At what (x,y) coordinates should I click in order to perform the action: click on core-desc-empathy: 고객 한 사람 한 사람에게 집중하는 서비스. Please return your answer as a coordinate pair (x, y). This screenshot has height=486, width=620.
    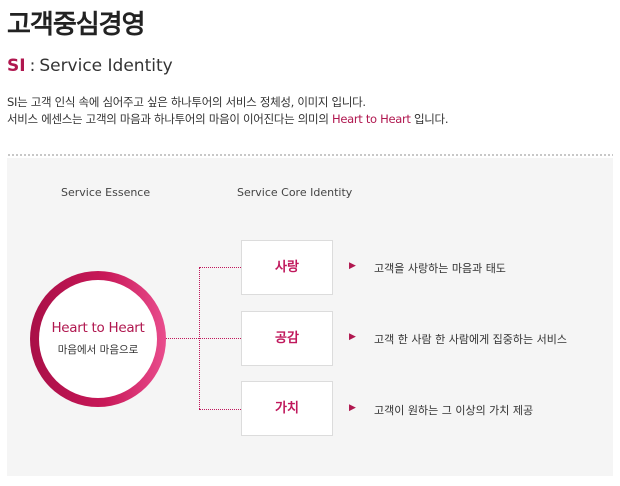
    Looking at the image, I should click on (471, 339).